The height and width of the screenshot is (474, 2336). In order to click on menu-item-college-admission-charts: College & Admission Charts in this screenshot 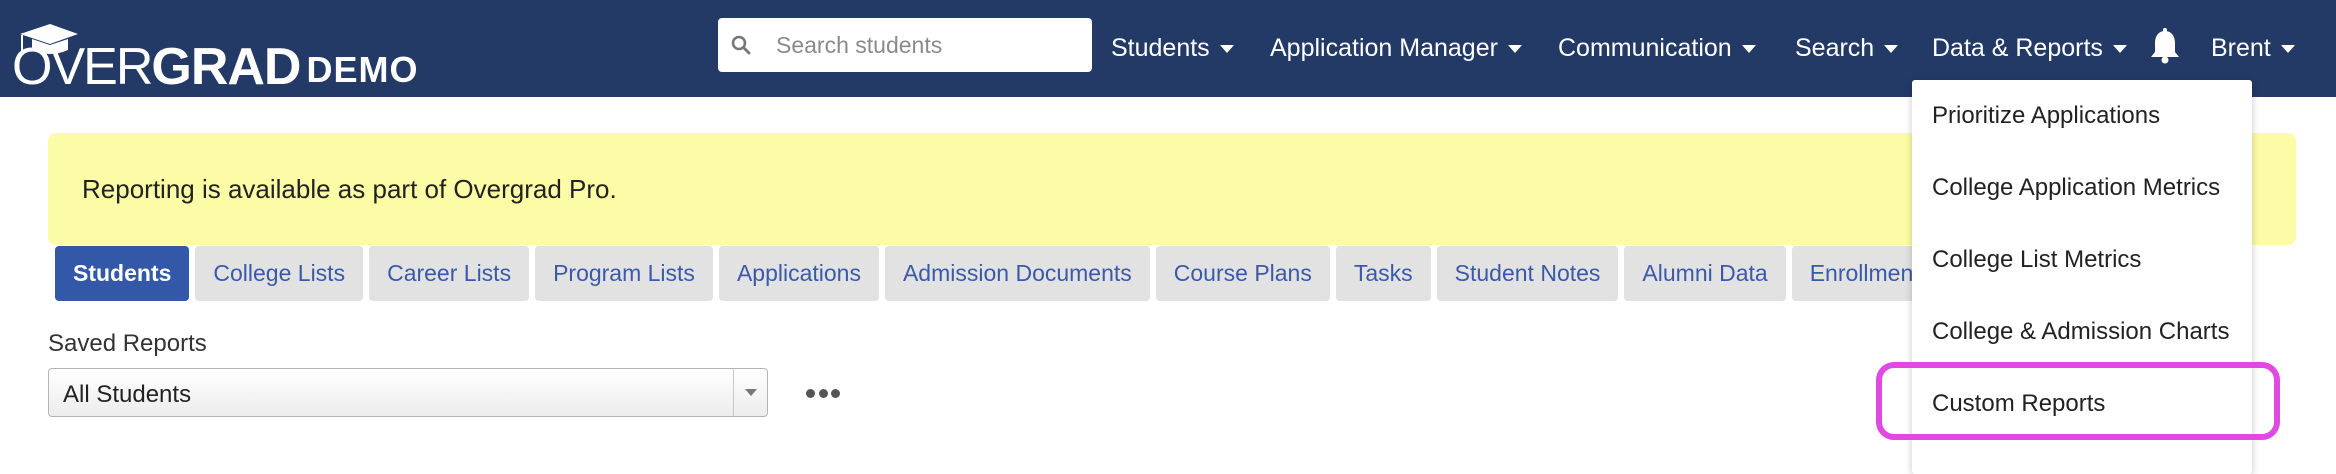, I will do `click(2082, 332)`.